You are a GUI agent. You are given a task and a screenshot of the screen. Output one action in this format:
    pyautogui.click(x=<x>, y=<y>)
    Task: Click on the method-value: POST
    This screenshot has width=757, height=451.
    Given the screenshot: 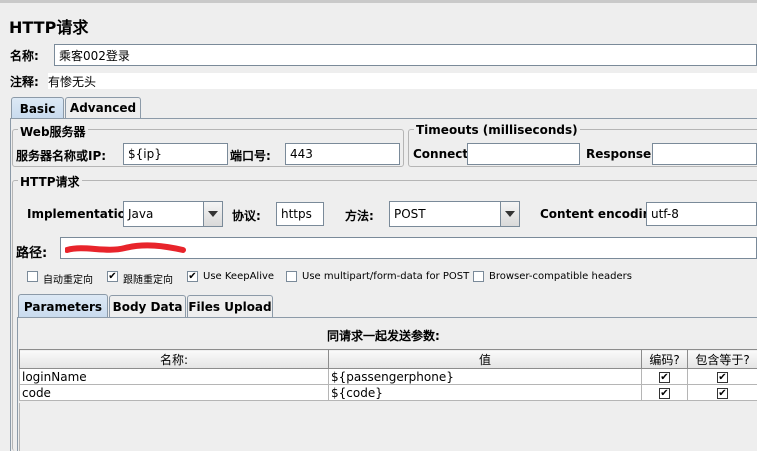 What is the action you would take?
    pyautogui.click(x=410, y=214)
    